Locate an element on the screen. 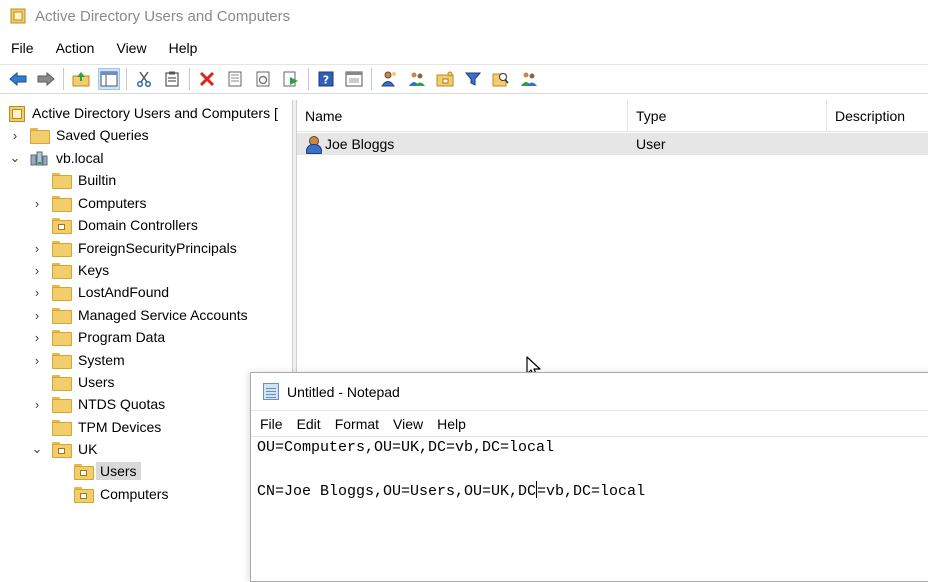 The width and height of the screenshot is (928, 582). column-header-name: Name is located at coordinates (462, 116).